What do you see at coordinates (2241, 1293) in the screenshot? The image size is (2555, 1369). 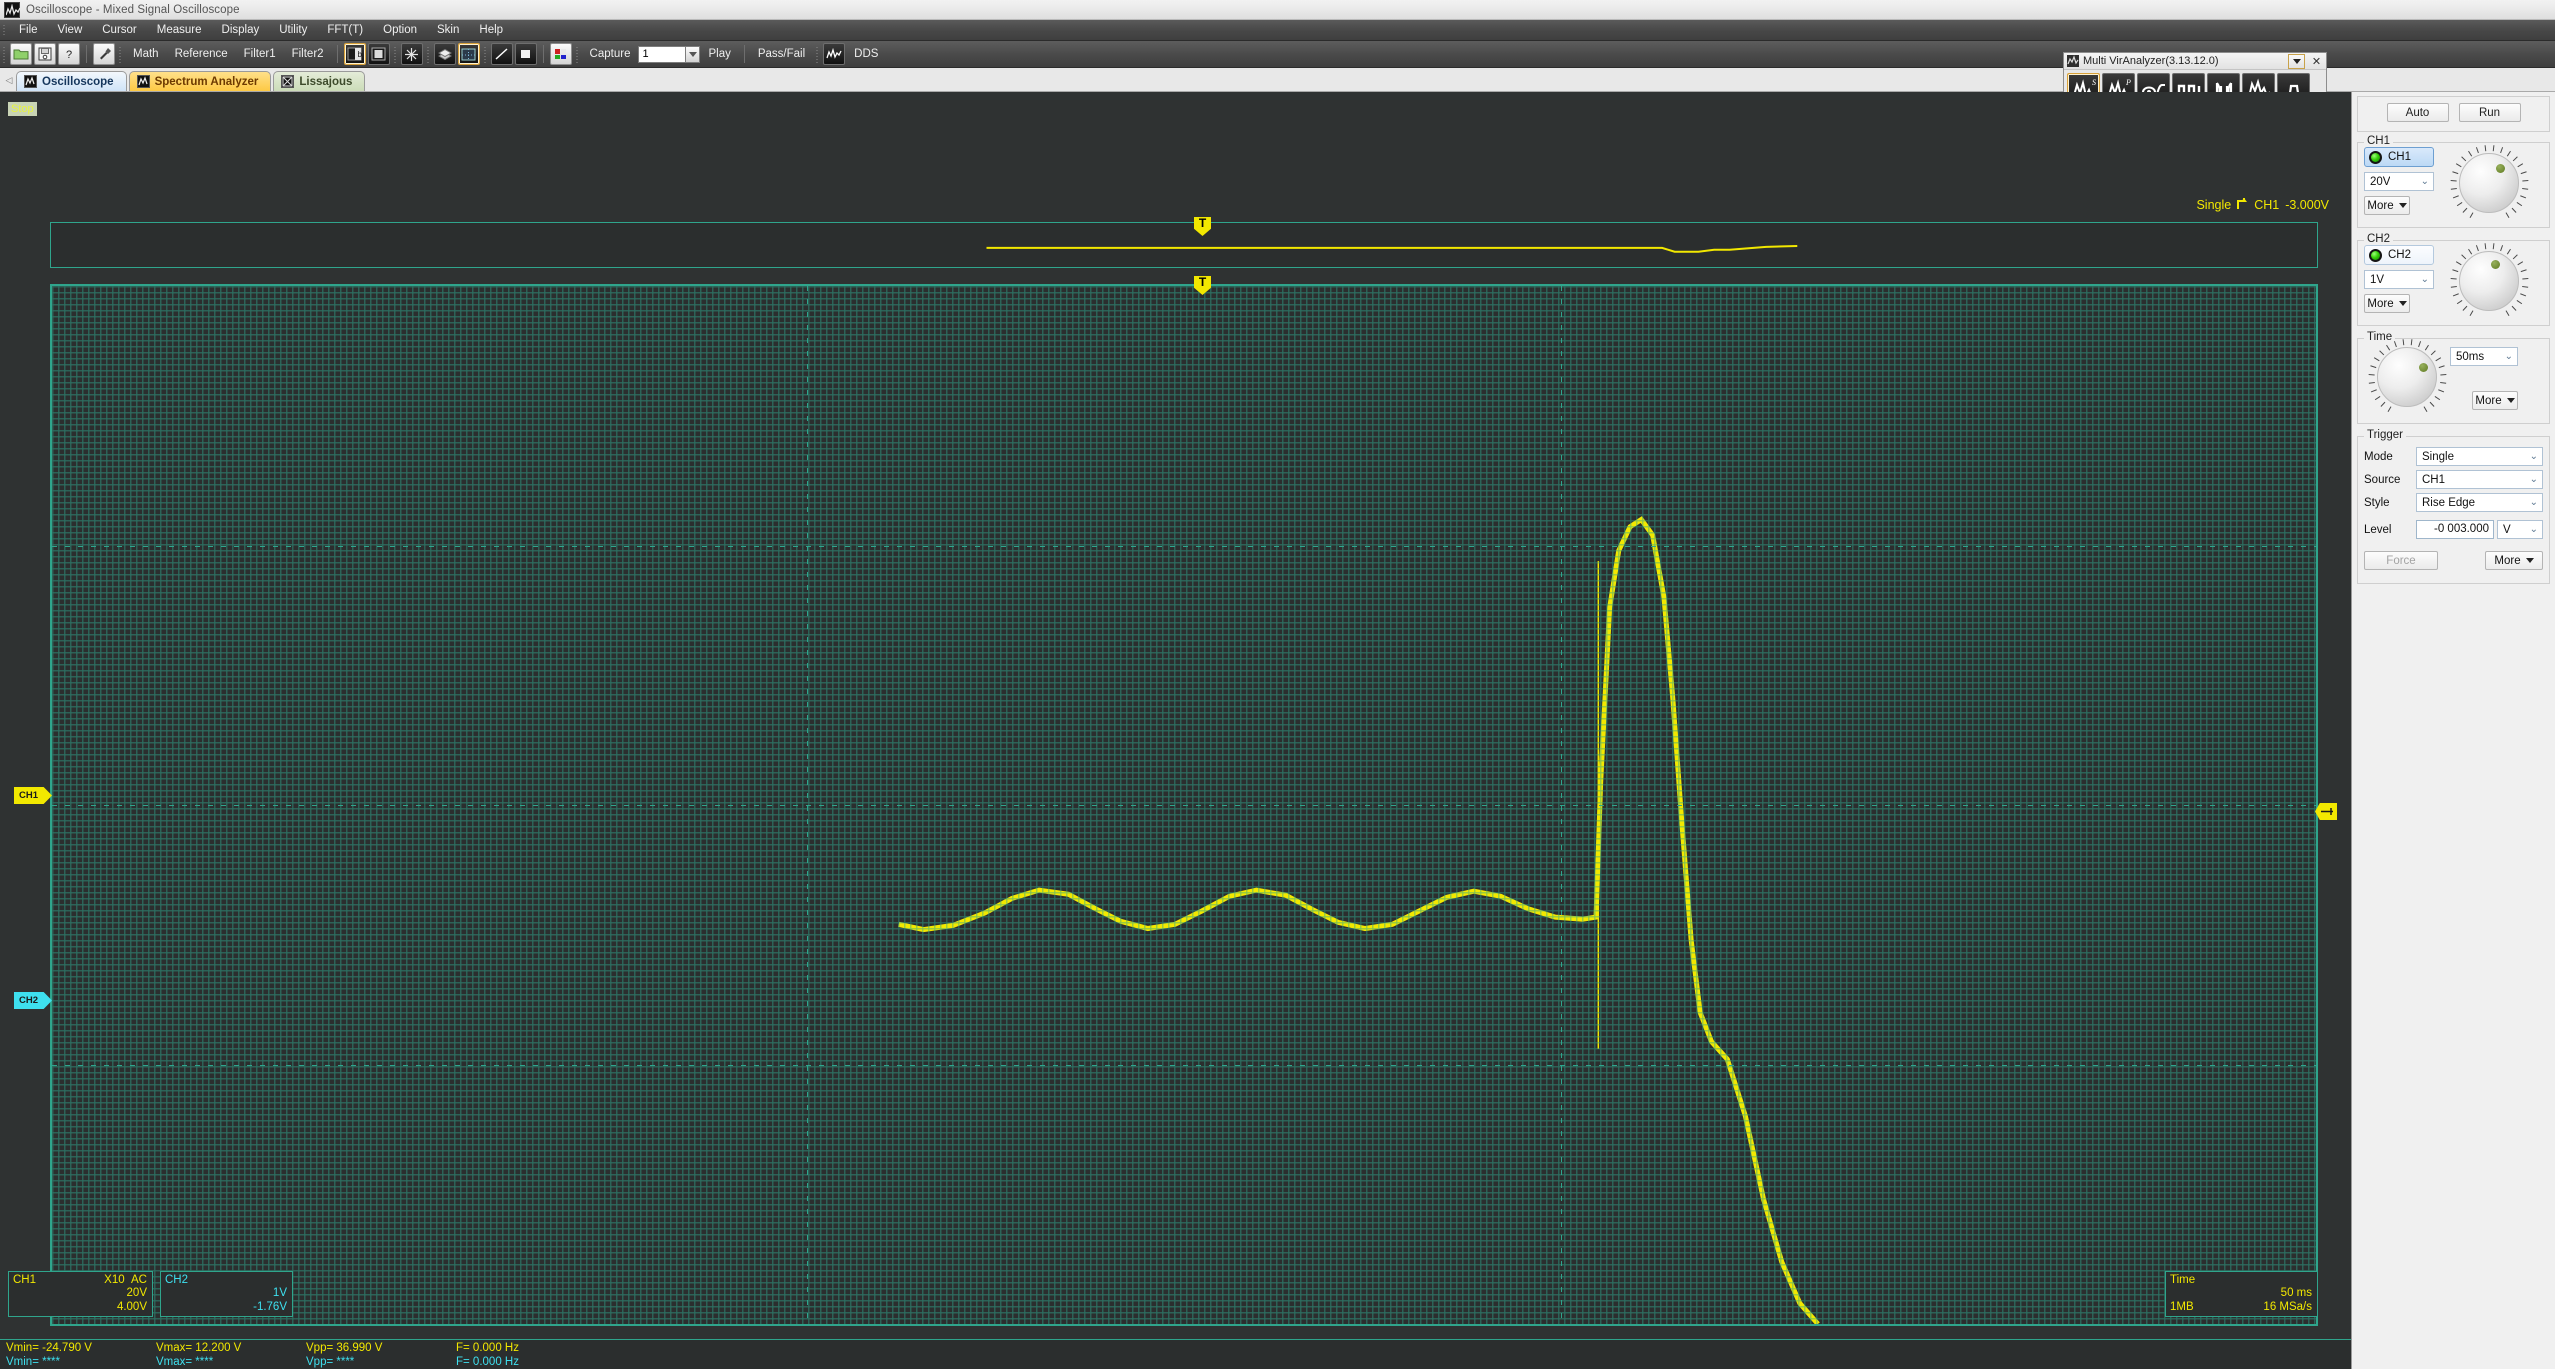 I see `time-info-box: Time 50 ms 1MB 16 MSa/s` at bounding box center [2241, 1293].